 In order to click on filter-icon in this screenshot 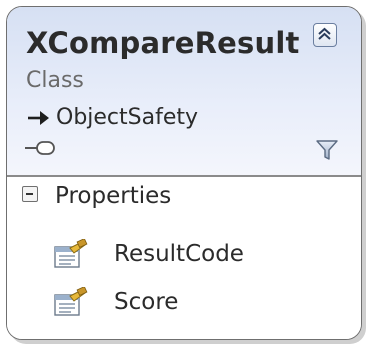, I will do `click(327, 150)`.